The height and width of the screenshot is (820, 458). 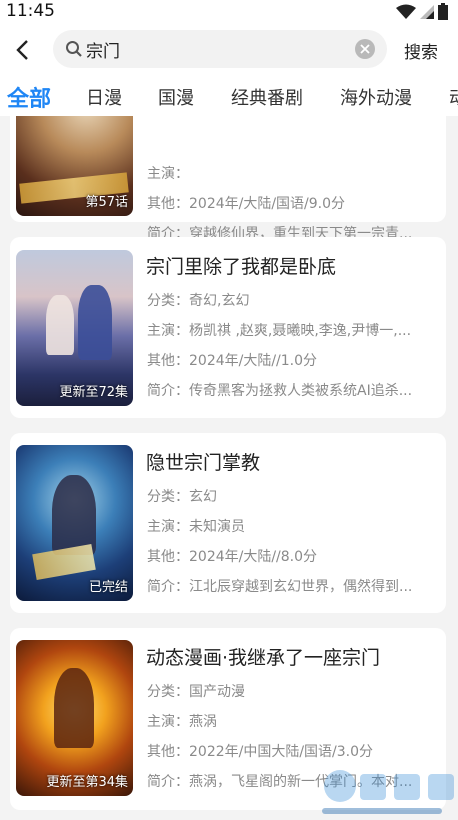 What do you see at coordinates (108, 587) in the screenshot?
I see `cover-badge: 已完结` at bounding box center [108, 587].